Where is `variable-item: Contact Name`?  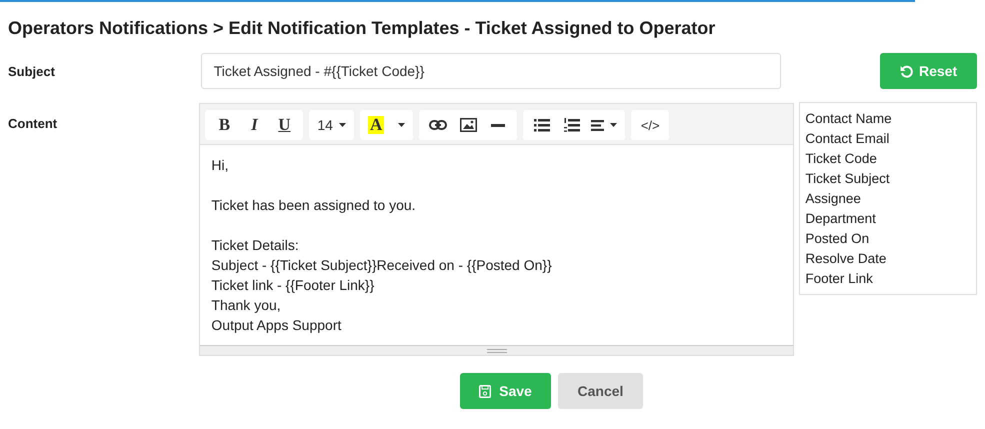 variable-item: Contact Name is located at coordinates (888, 119).